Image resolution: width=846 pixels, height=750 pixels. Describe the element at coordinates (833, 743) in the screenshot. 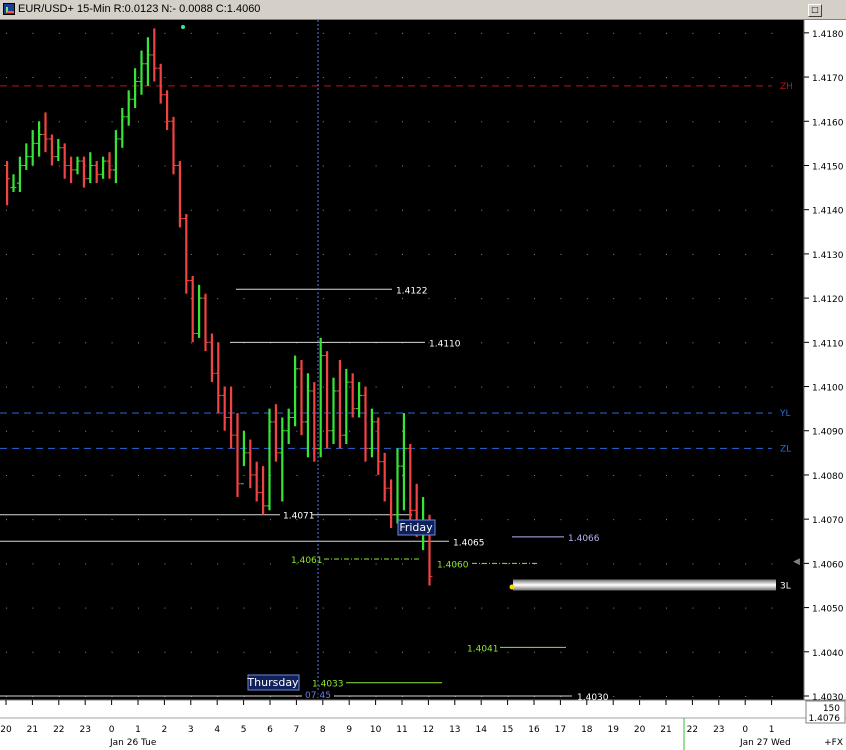

I see `fx-suffix-label: +FX` at that location.